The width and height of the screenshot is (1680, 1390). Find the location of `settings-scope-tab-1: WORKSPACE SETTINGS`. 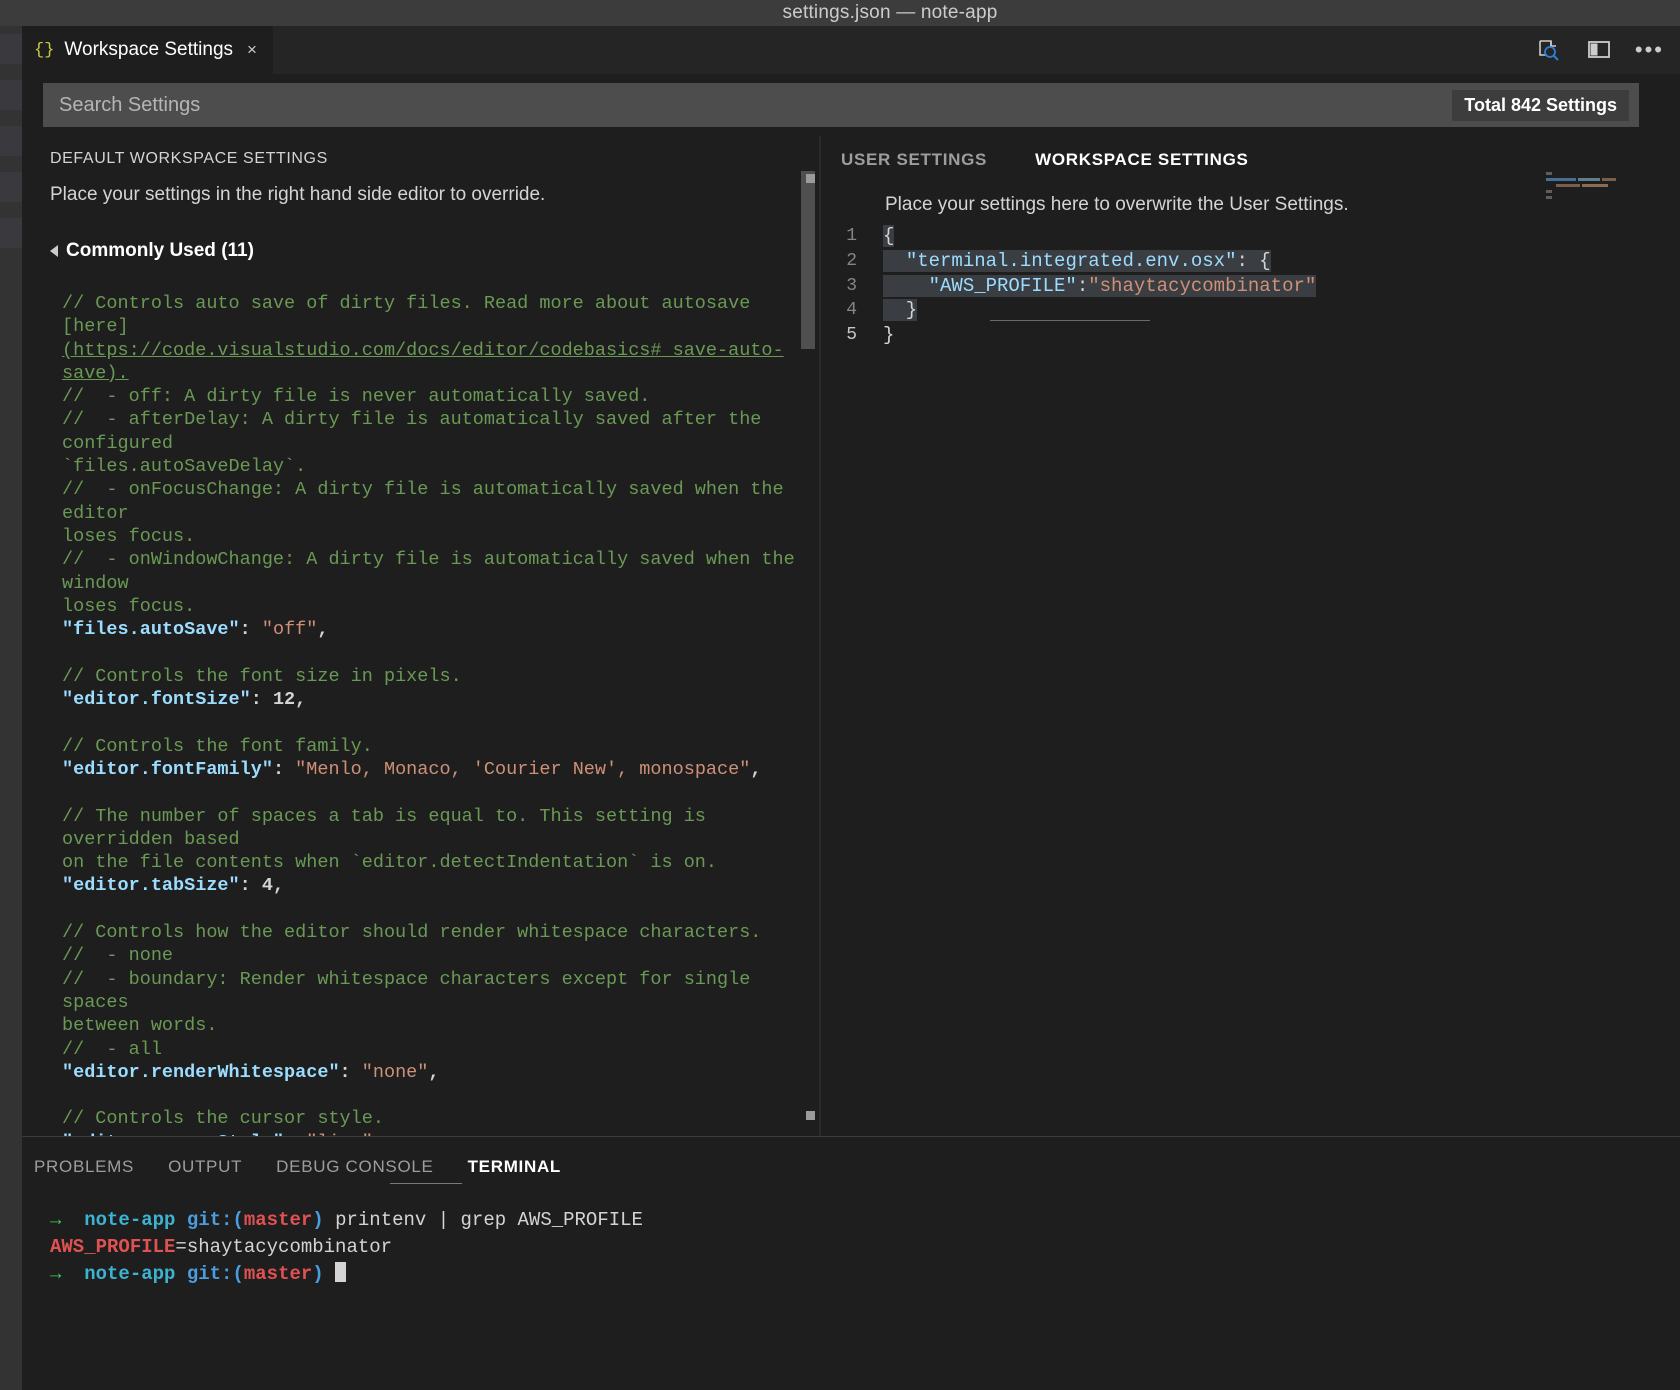

settings-scope-tab-1: WORKSPACE SETTINGS is located at coordinates (1141, 163).